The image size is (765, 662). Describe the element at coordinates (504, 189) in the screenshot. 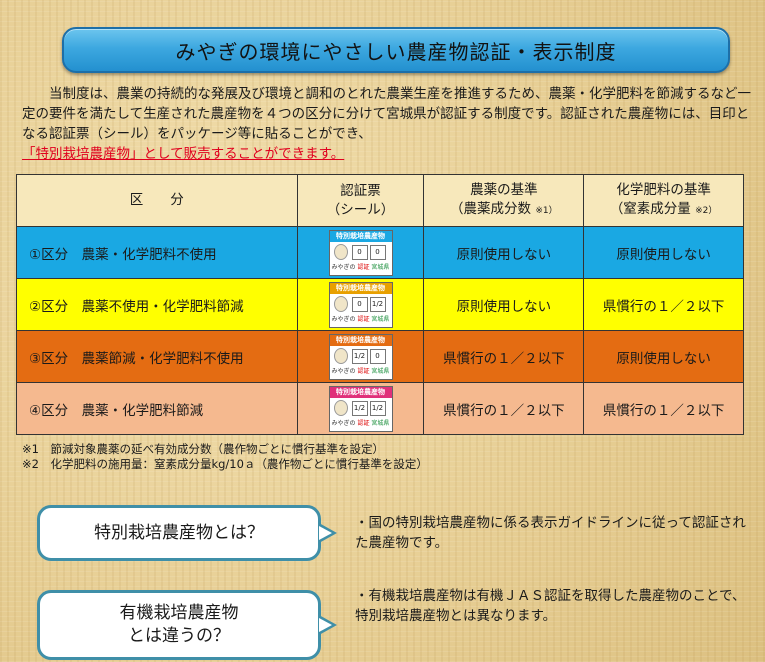

I see `header-pesticide-line1: 農薬の基準` at that location.